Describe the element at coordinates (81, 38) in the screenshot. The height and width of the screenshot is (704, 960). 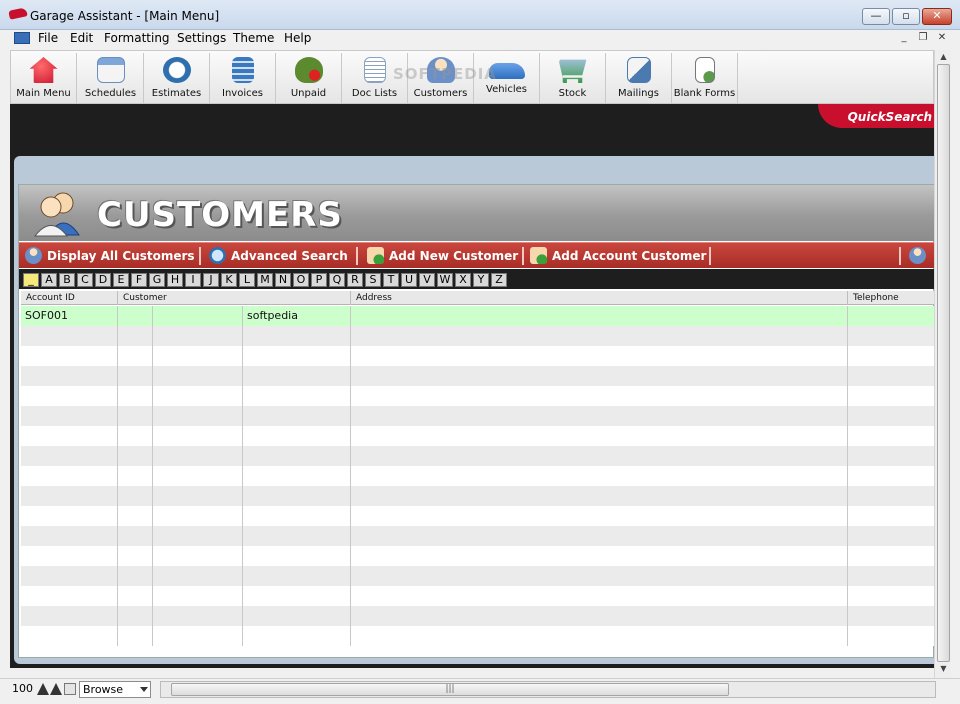
I see `menu-edit: Edit` at that location.